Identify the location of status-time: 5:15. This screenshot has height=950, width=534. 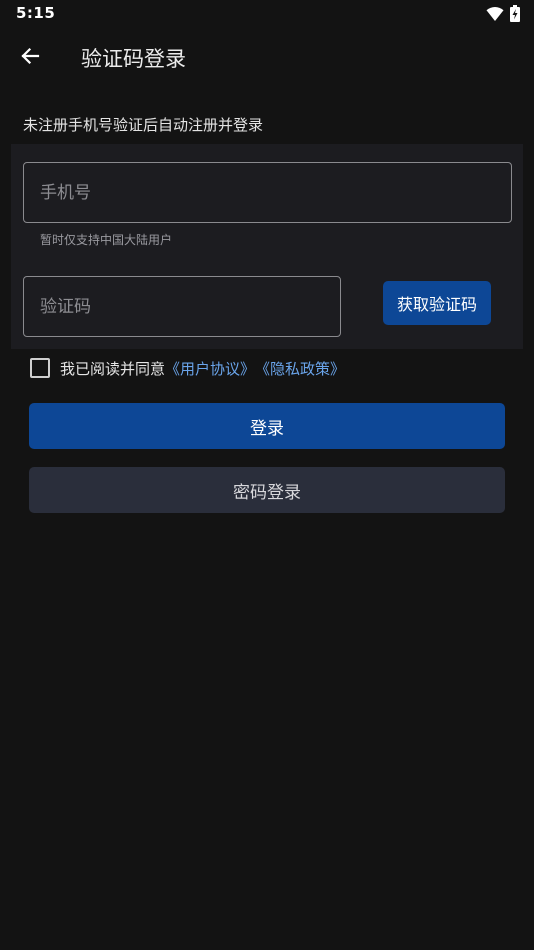
(36, 13).